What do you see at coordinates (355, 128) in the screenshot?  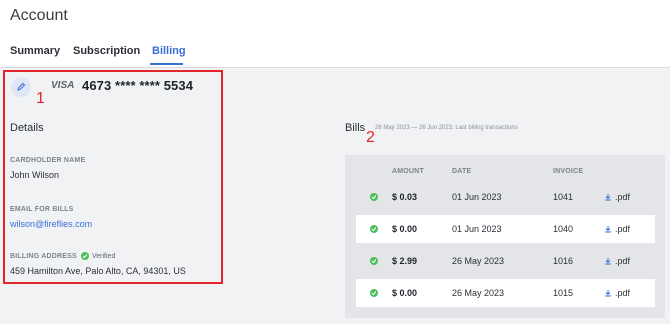 I see `bills-heading: Bills` at bounding box center [355, 128].